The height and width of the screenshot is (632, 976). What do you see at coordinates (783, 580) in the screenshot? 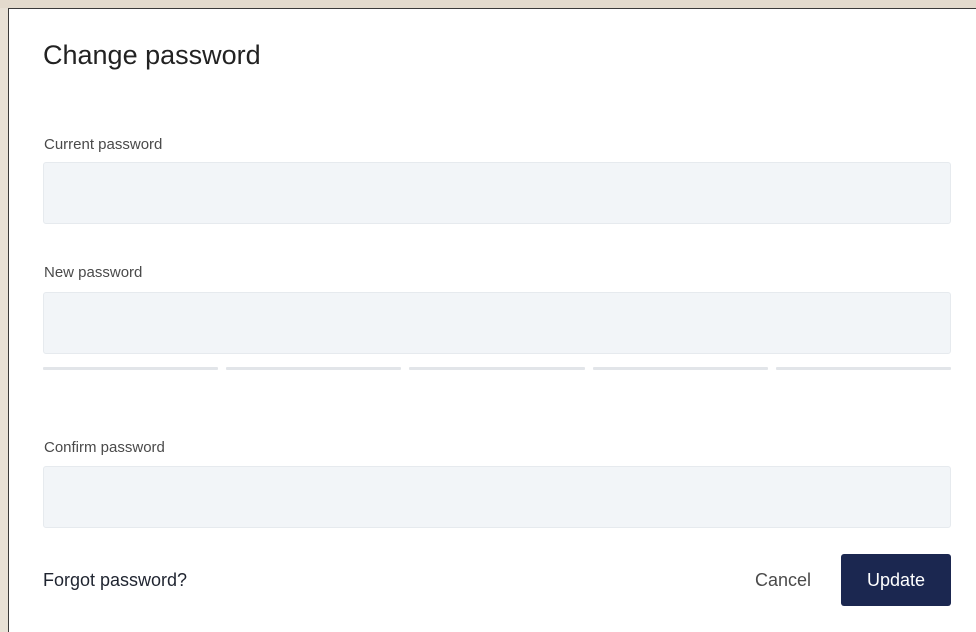
I see `cancel-button: Cancel` at bounding box center [783, 580].